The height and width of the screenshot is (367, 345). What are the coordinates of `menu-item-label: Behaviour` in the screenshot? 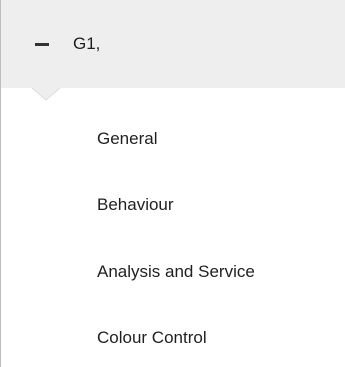 It's located at (135, 204).